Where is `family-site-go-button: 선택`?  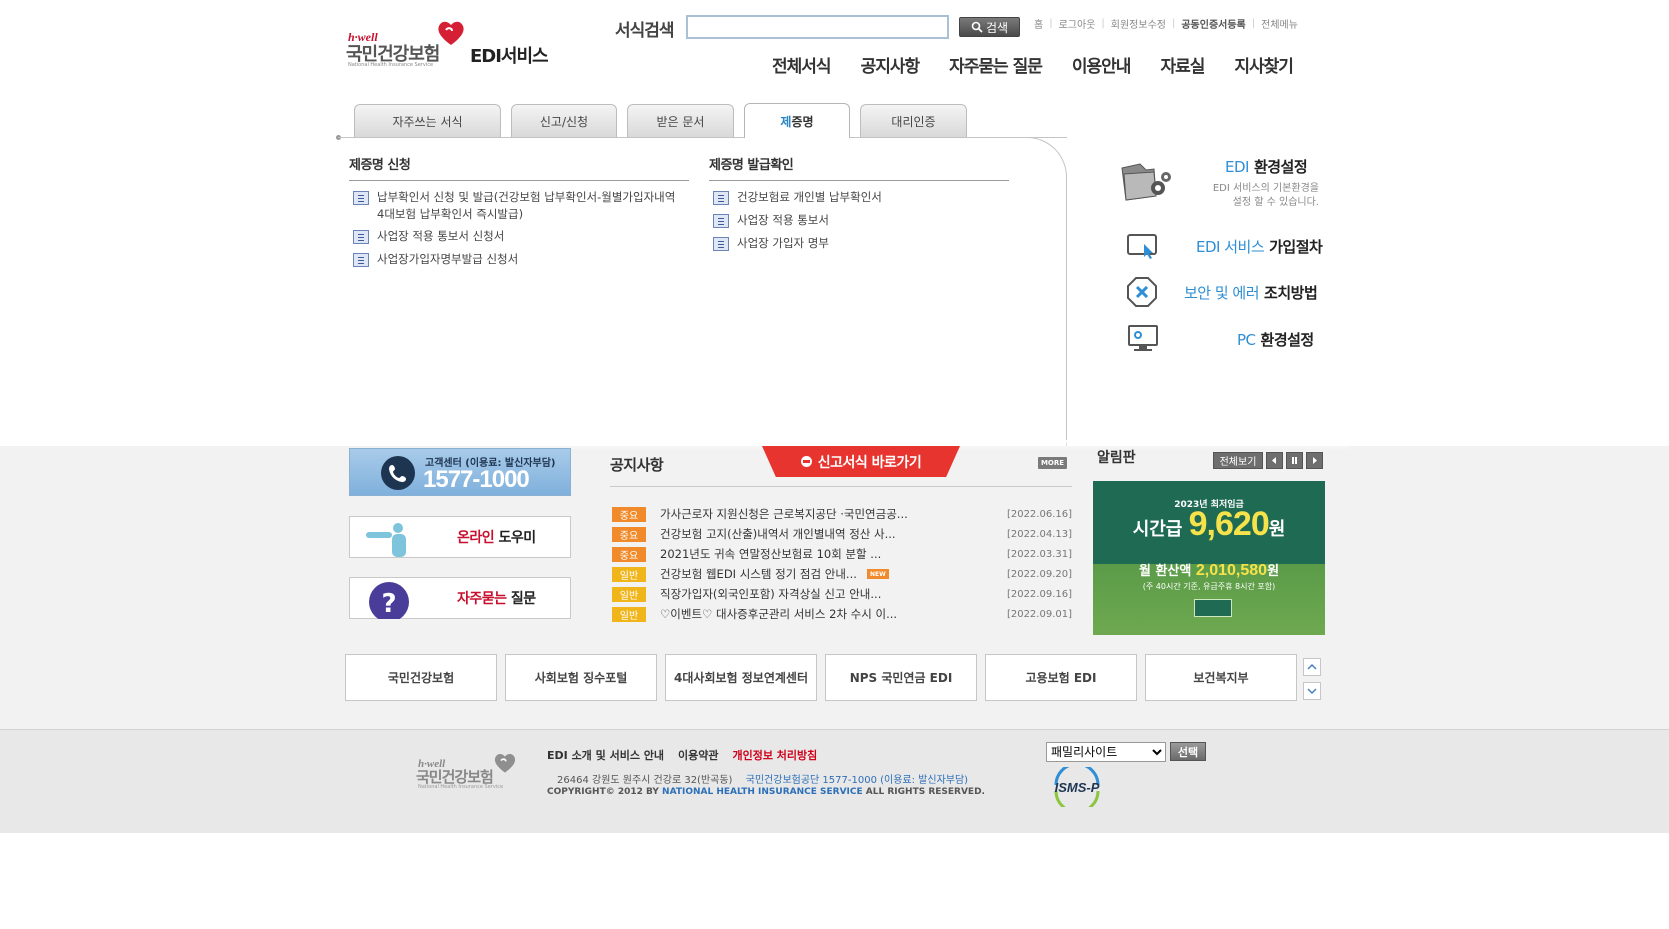 family-site-go-button: 선택 is located at coordinates (1188, 751).